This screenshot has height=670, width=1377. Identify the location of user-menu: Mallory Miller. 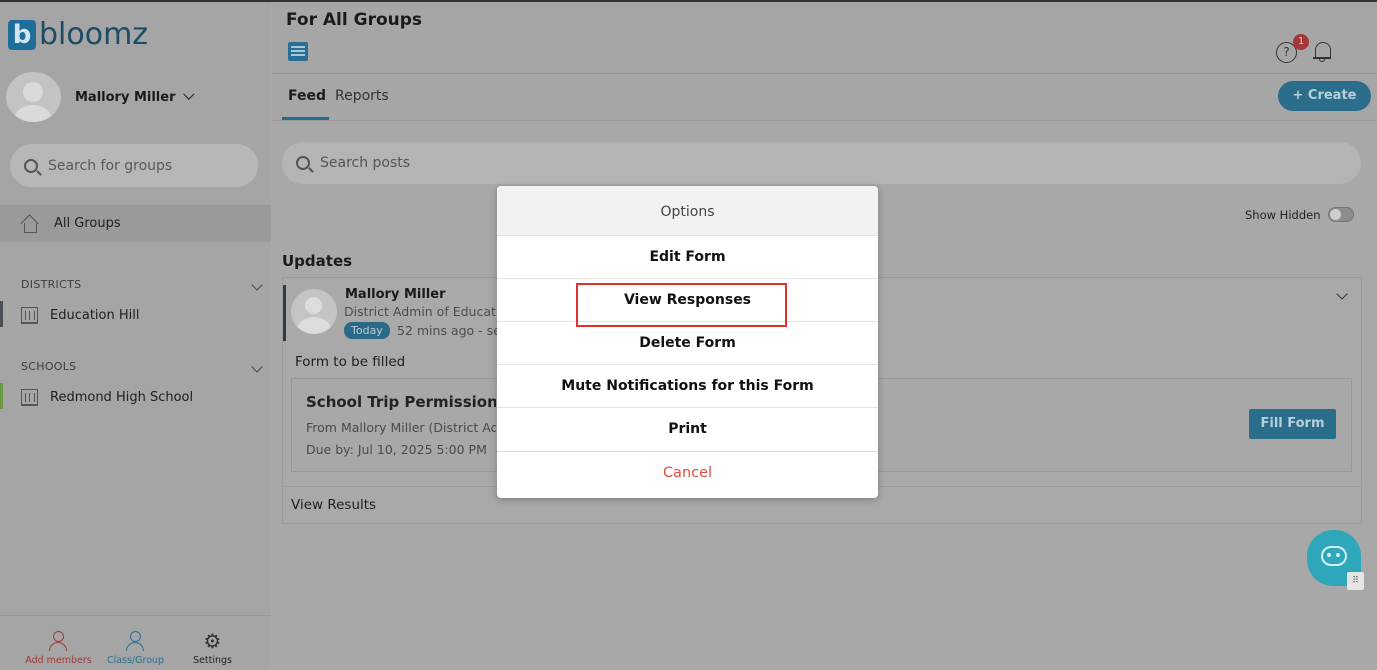
(100, 97).